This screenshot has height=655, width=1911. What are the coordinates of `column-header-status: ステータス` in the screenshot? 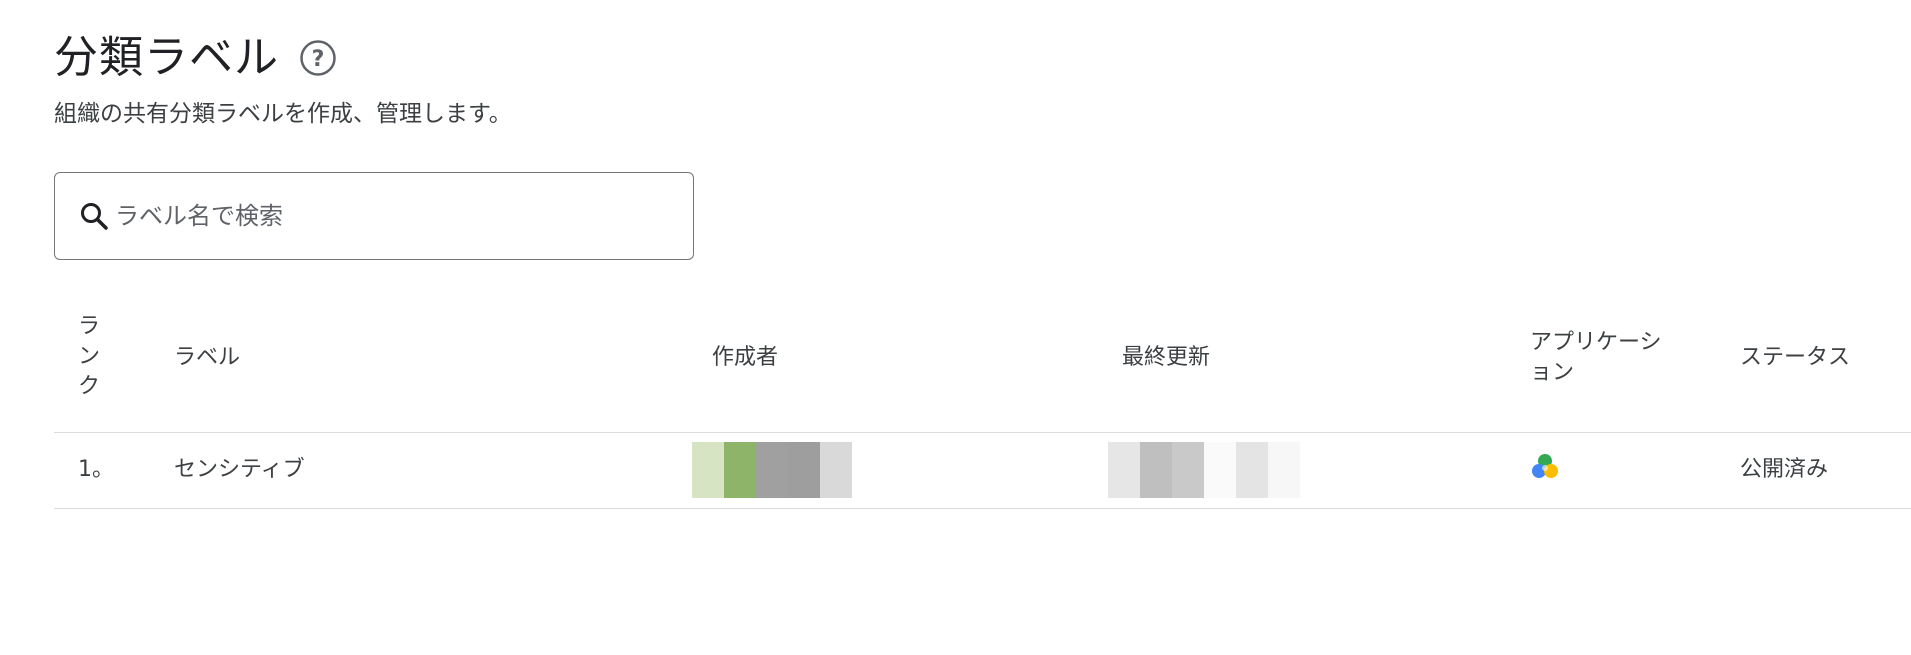 It's located at (1795, 358).